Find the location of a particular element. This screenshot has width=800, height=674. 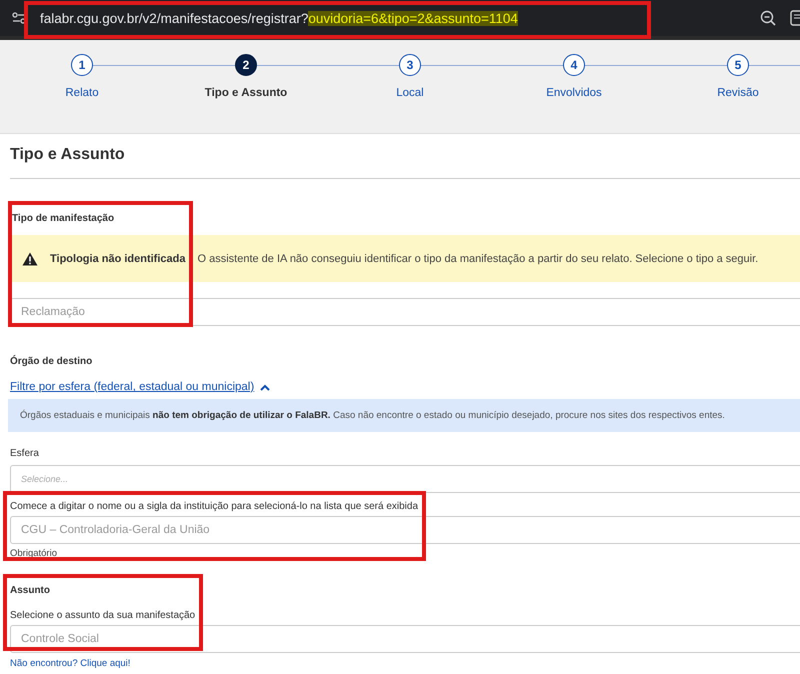

field-label: Comece a digitar o nome ou a sigla da instituição para selecioná-lo na lista que será exibida is located at coordinates (214, 506).